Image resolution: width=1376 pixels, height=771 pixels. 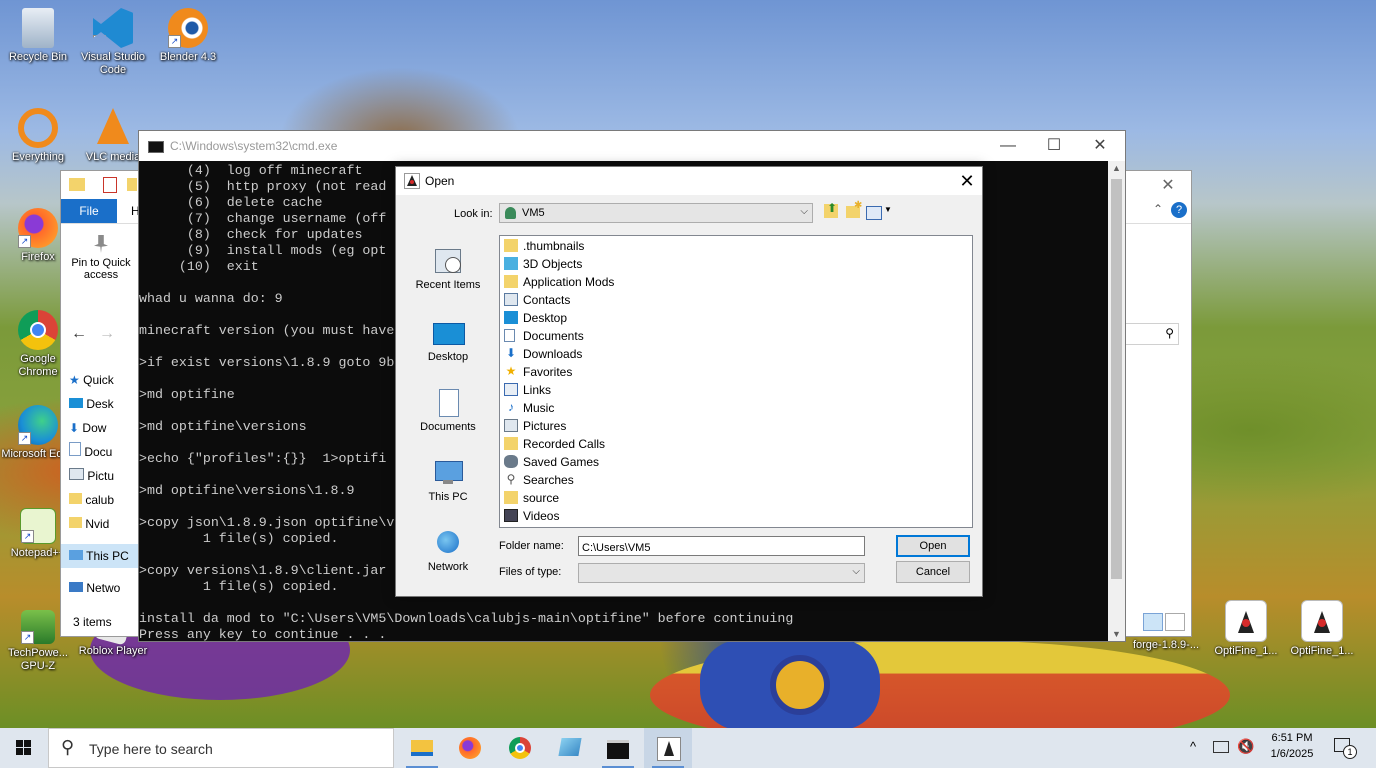 What do you see at coordinates (412, 181) in the screenshot?
I see `java-duke-icon` at bounding box center [412, 181].